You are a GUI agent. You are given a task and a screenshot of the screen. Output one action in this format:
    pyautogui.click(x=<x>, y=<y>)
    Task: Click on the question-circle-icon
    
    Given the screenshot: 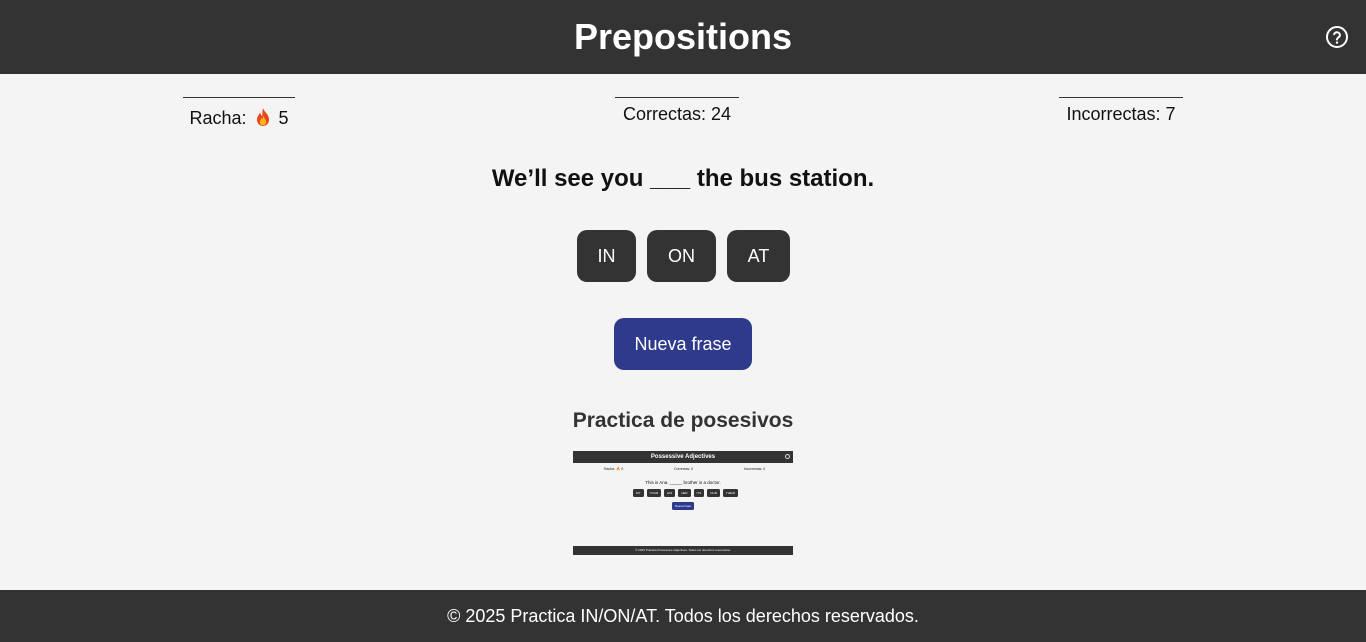 What is the action you would take?
    pyautogui.click(x=1337, y=37)
    